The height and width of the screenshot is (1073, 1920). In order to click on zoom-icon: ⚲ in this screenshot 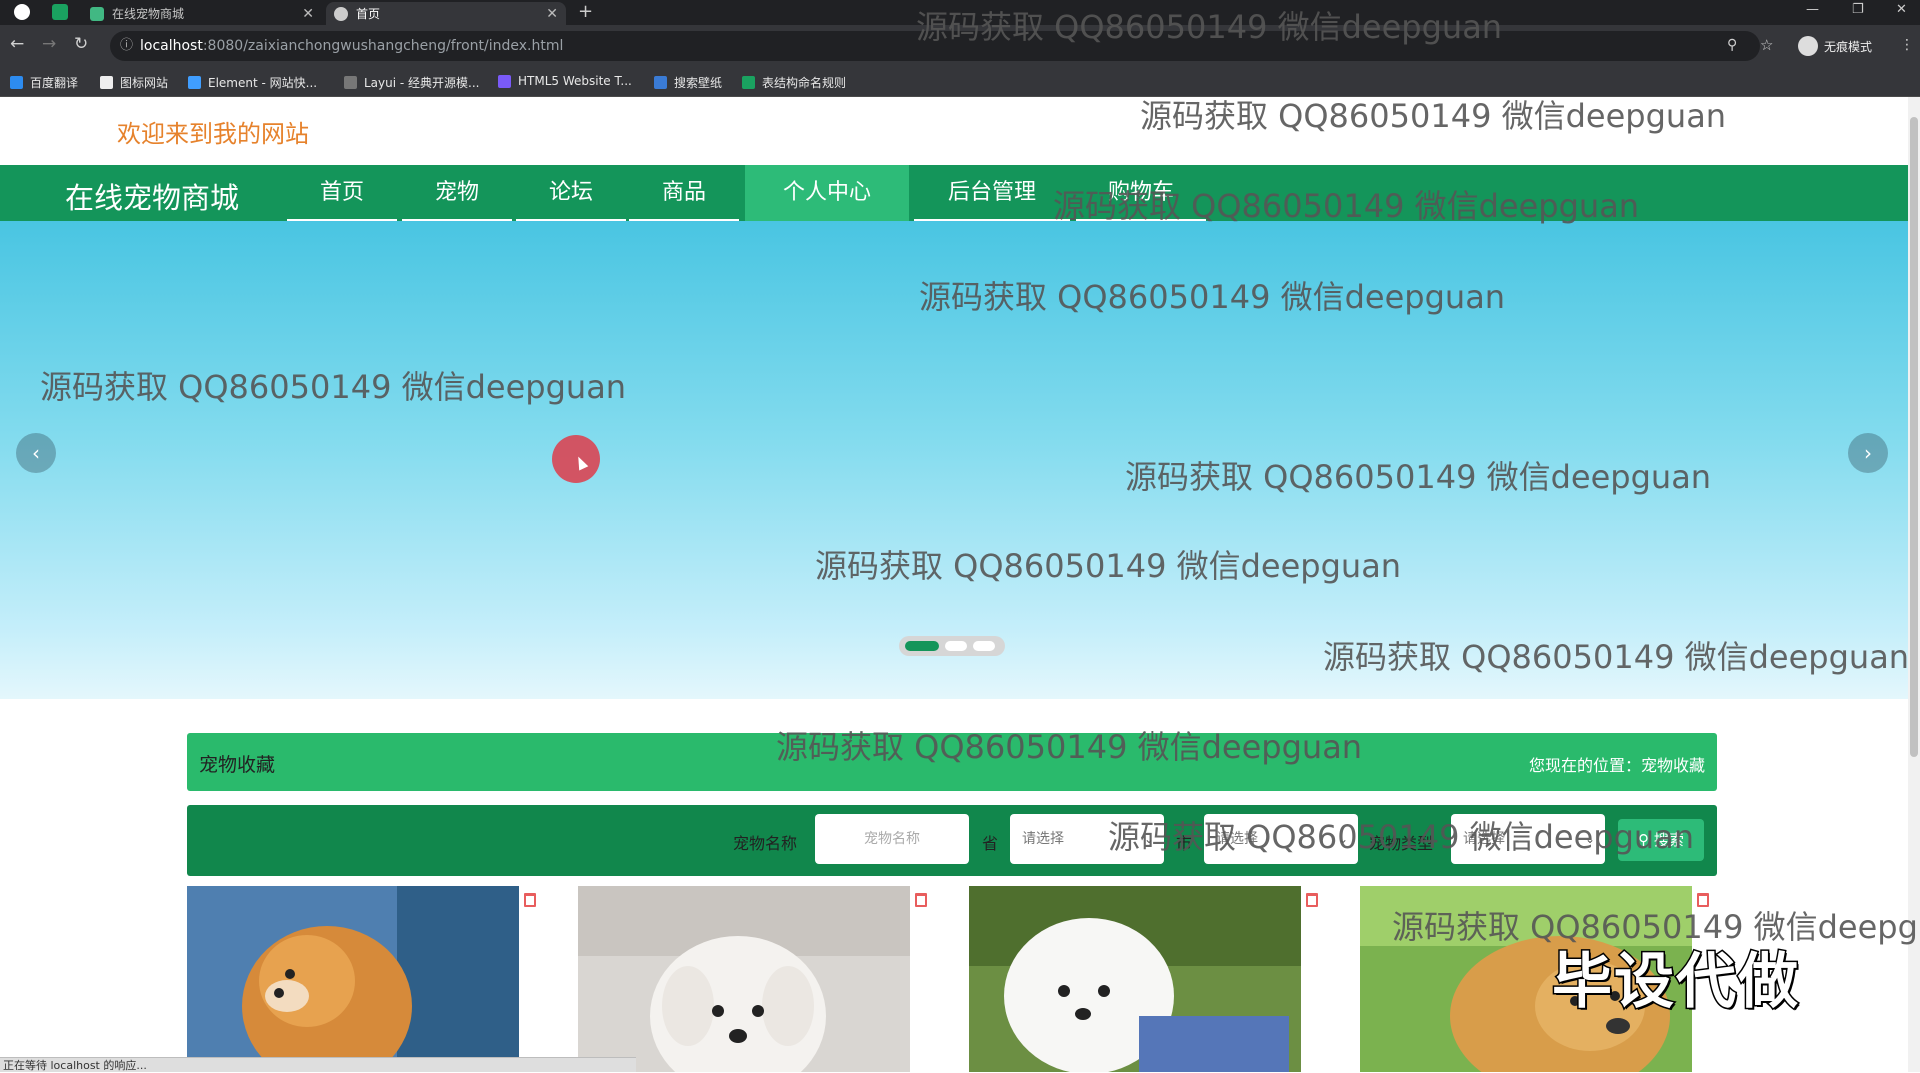, I will do `click(1732, 45)`.